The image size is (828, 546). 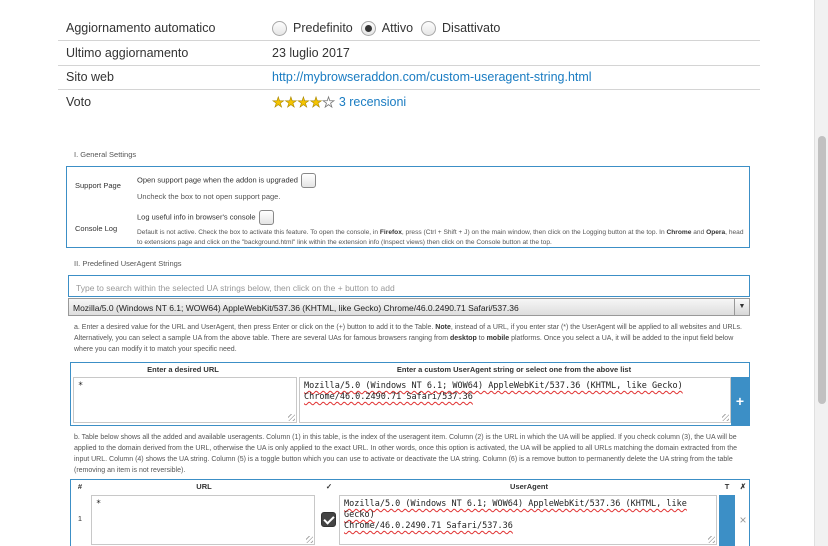 I want to click on rating-stars: ★ ★ ★ ★ ★, so click(x=303, y=102).